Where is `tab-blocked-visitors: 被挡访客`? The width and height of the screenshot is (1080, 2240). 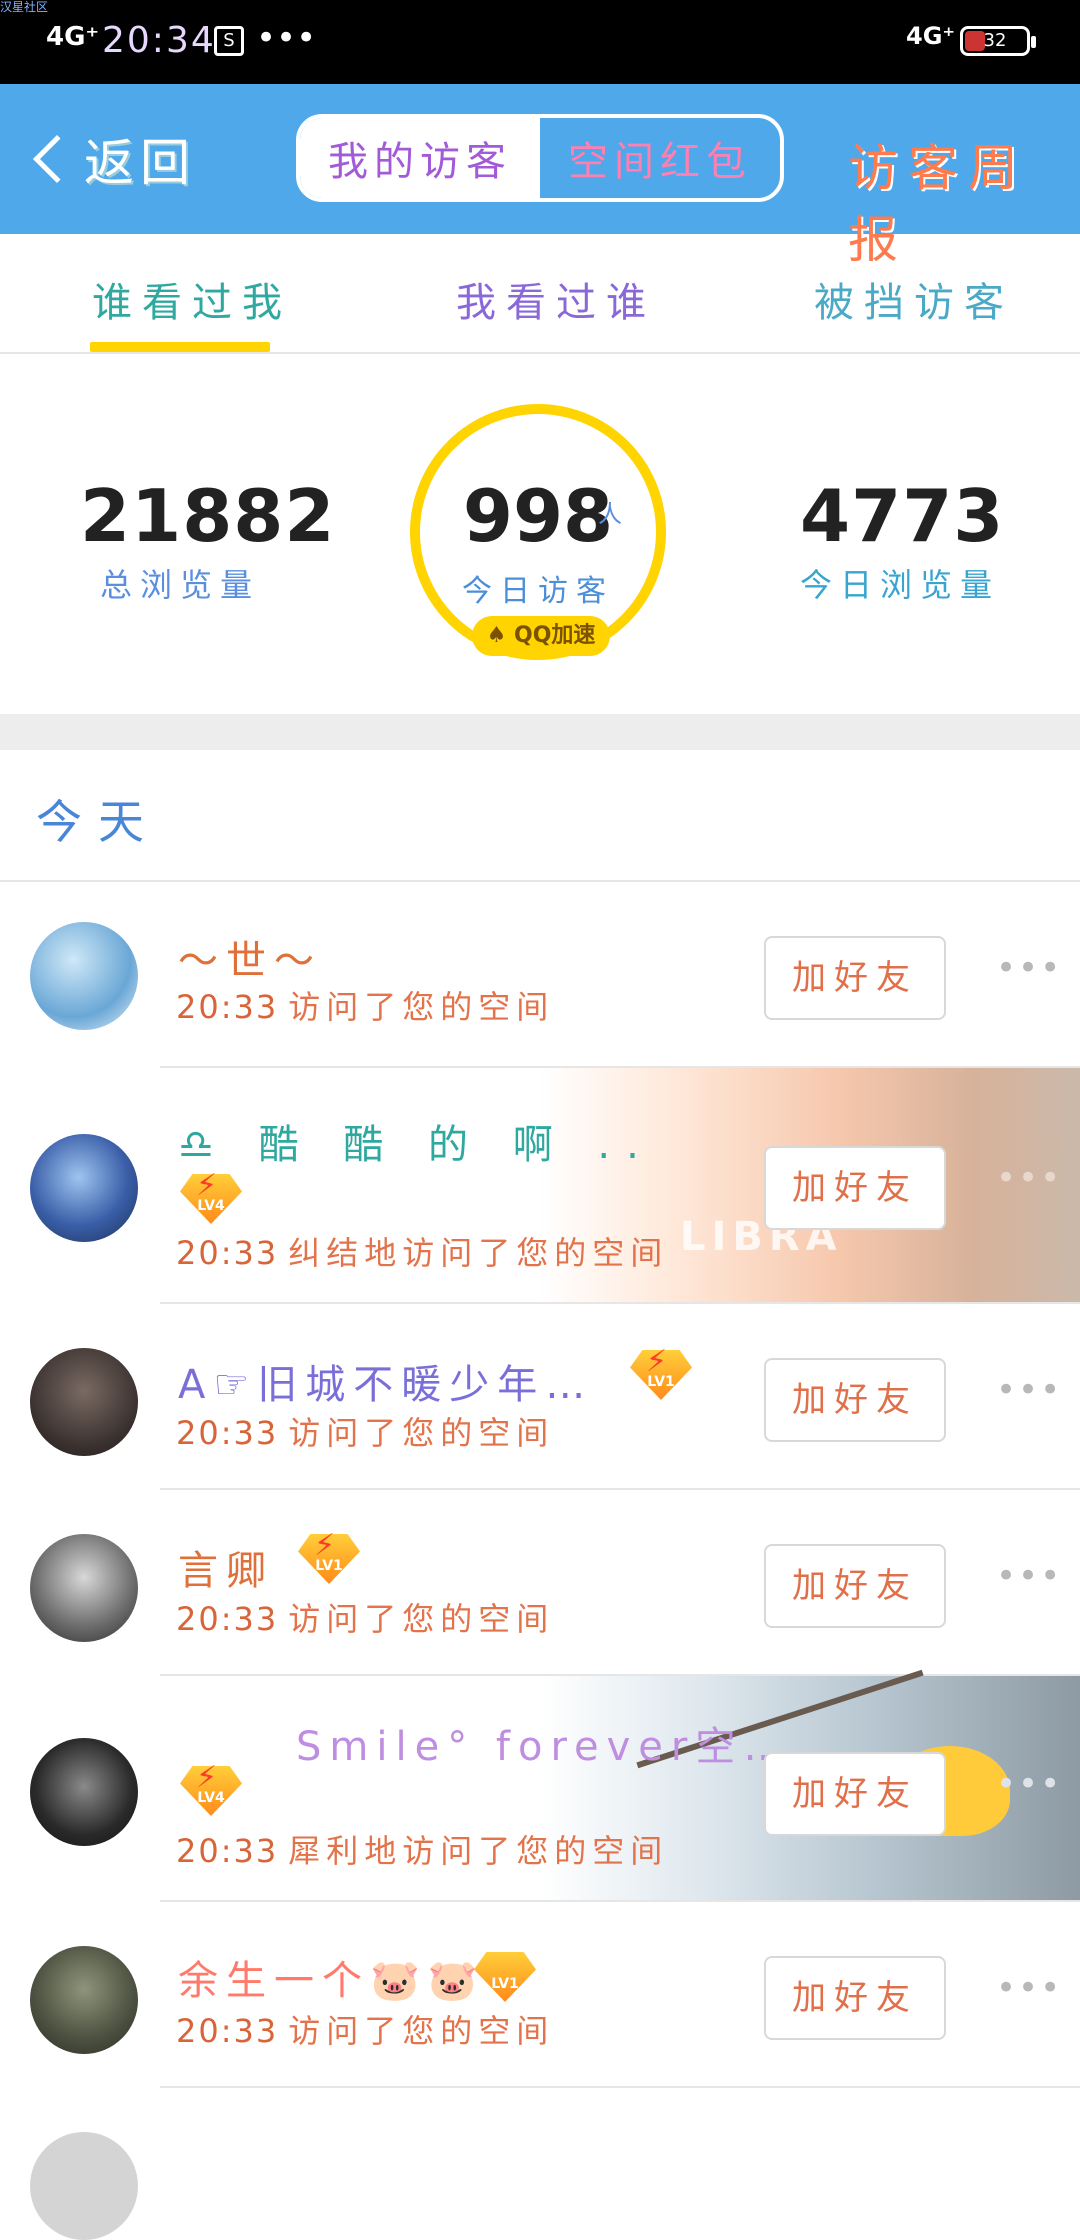 tab-blocked-visitors: 被挡访客 is located at coordinates (914, 299).